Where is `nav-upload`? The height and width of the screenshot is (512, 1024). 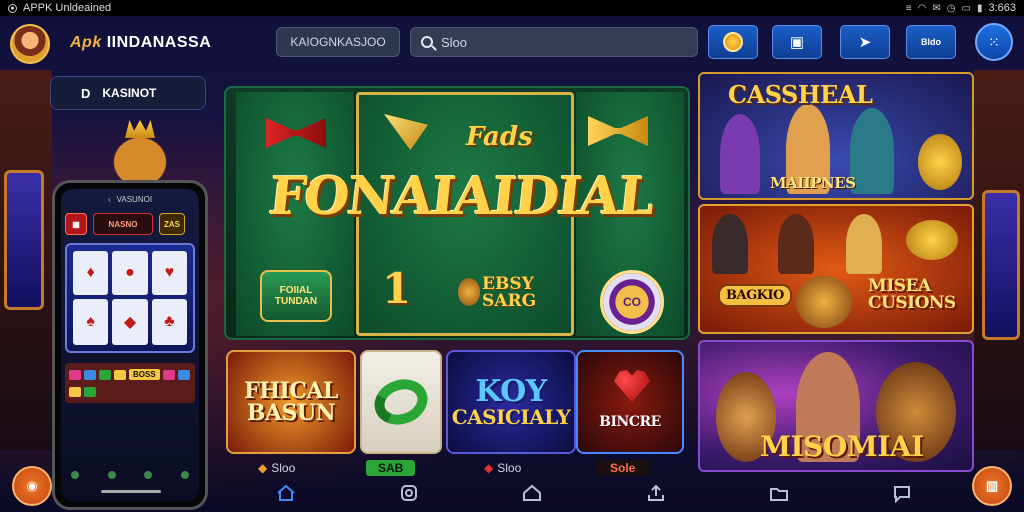
nav-upload is located at coordinates (656, 493).